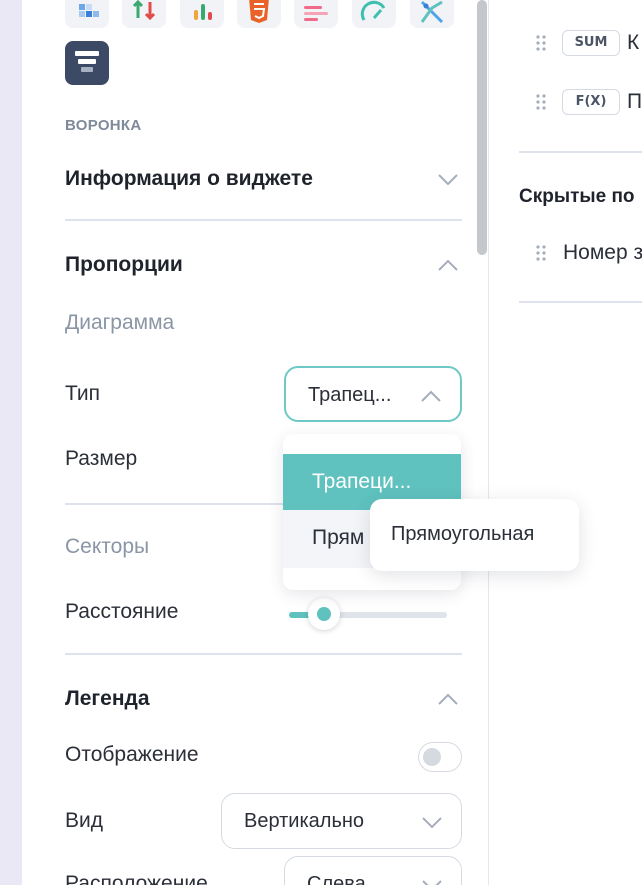  Describe the element at coordinates (440, 757) in the screenshot. I see `legend-display-toggle` at that location.